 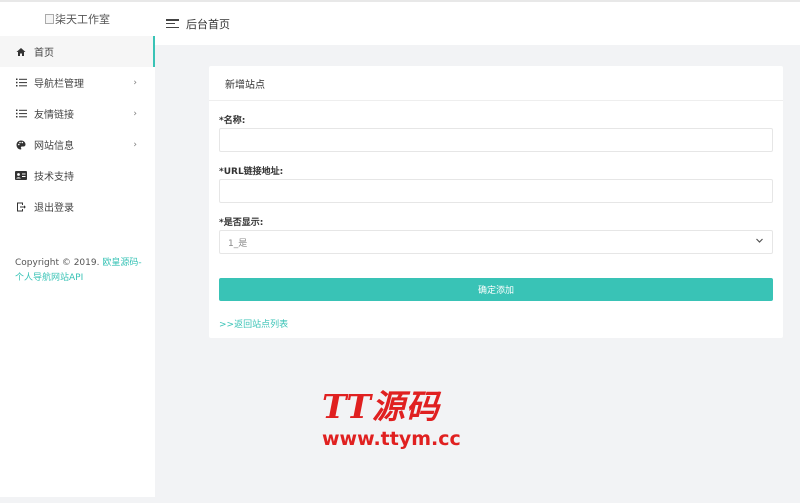 What do you see at coordinates (232, 121) in the screenshot?
I see `name-label: *名称:` at bounding box center [232, 121].